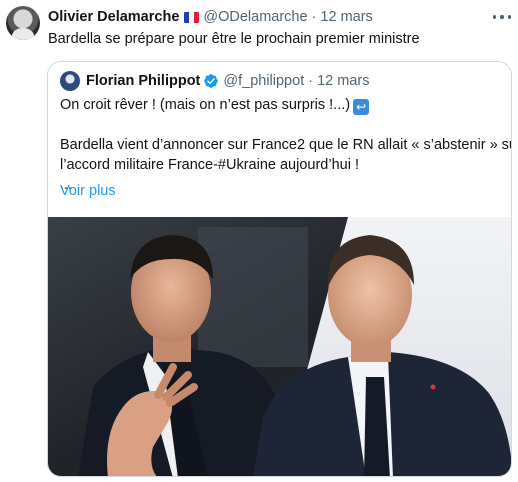 This screenshot has height=482, width=518. What do you see at coordinates (255, 17) in the screenshot?
I see `author-handle: @ODelamarche` at bounding box center [255, 17].